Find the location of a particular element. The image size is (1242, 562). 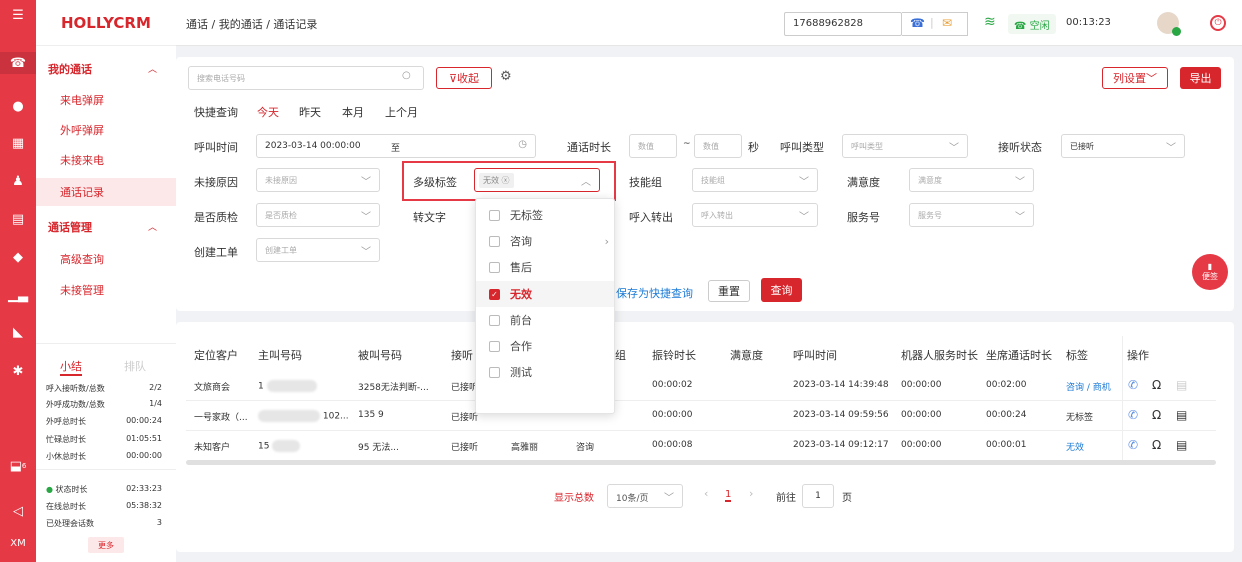

collapse-button: ⊽ 收起 is located at coordinates (464, 78).